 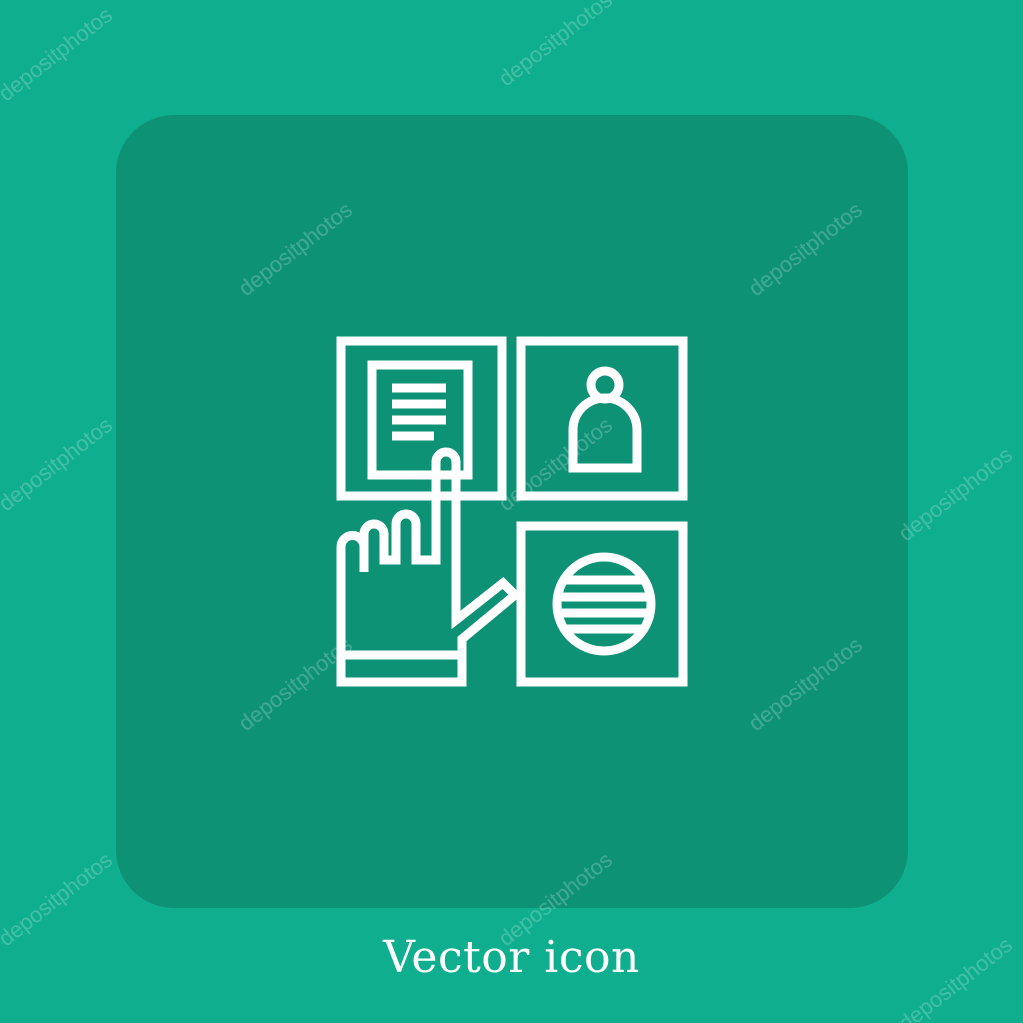 I want to click on touch-screen-interface-icon, so click(x=512, y=511).